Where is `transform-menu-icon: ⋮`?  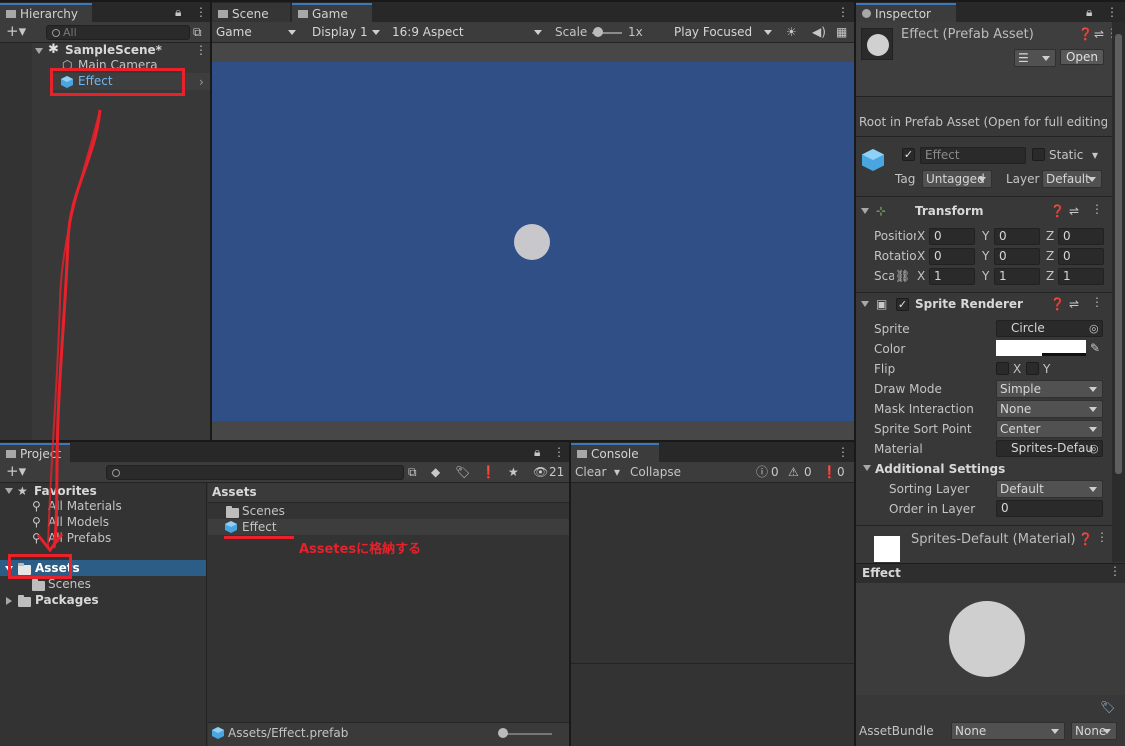
transform-menu-icon: ⋮ is located at coordinates (1097, 209).